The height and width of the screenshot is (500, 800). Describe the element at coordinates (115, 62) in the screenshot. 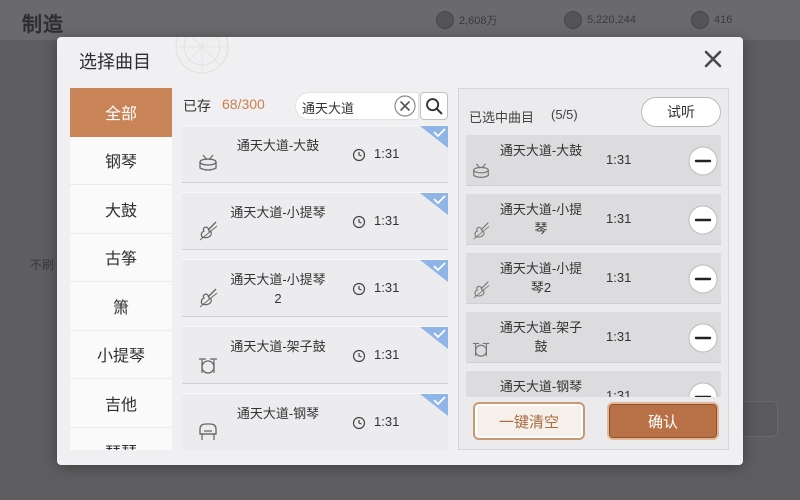

I see `dialog-title: 选择曲目` at that location.